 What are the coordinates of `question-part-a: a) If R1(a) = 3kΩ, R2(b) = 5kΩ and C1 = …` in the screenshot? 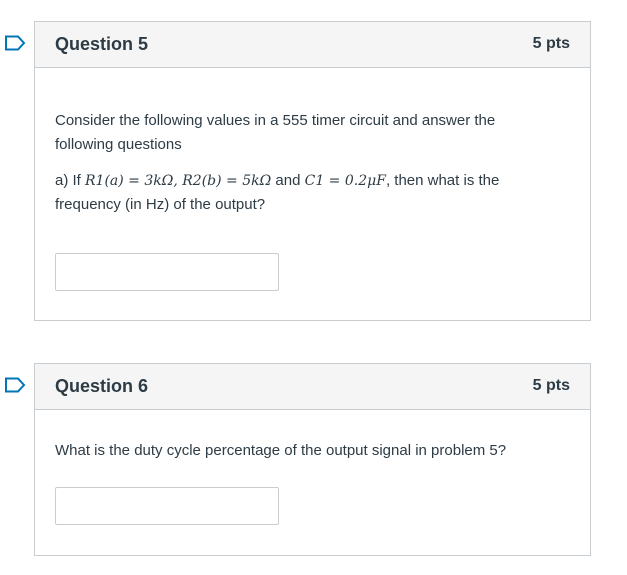 It's located at (295, 193).